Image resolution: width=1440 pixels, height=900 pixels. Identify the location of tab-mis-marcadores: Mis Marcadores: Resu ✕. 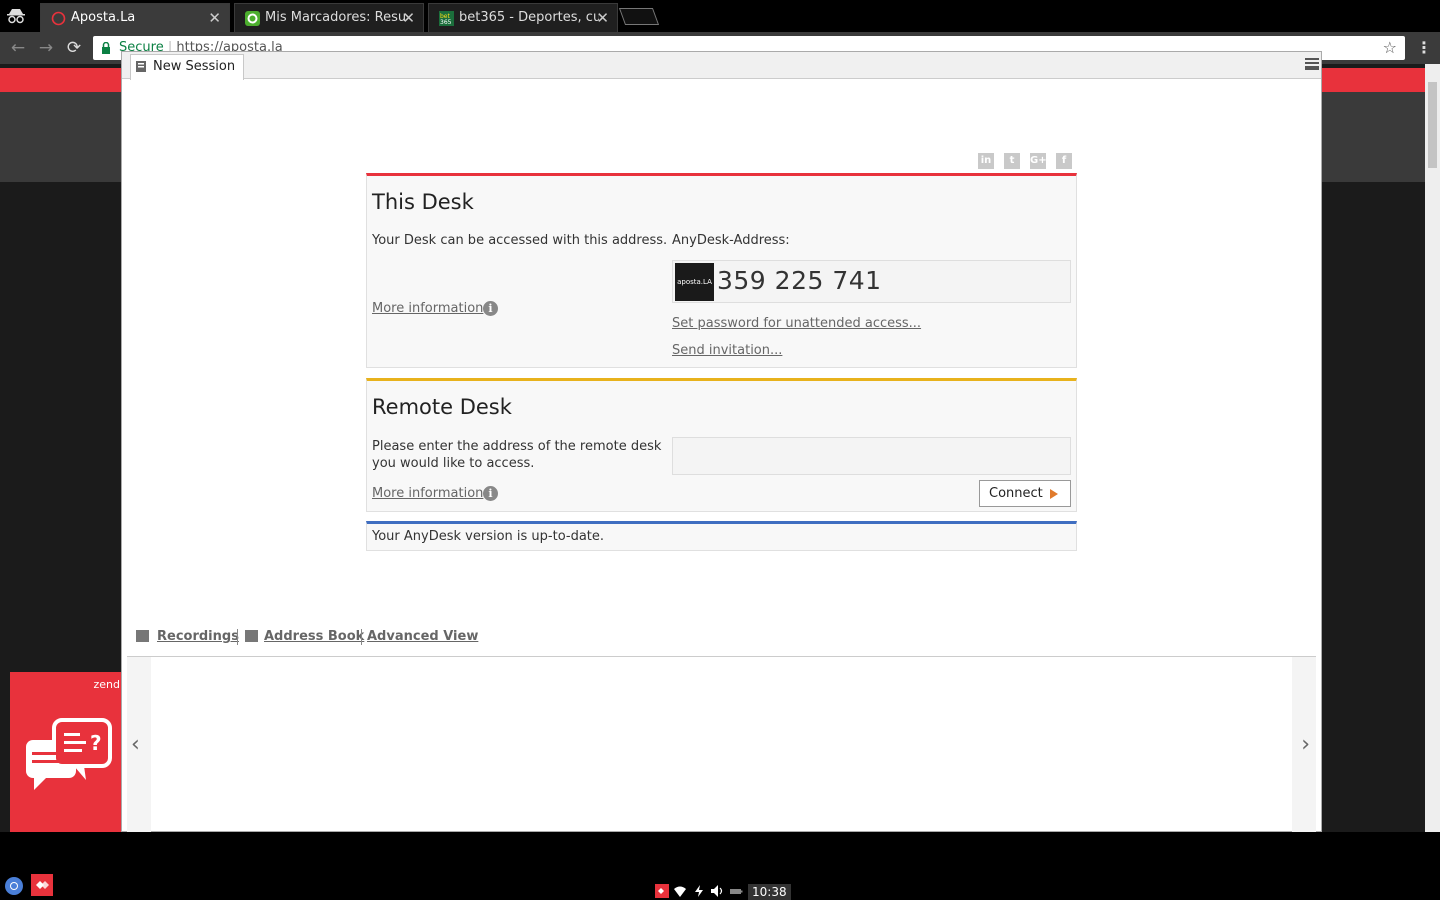
(329, 17).